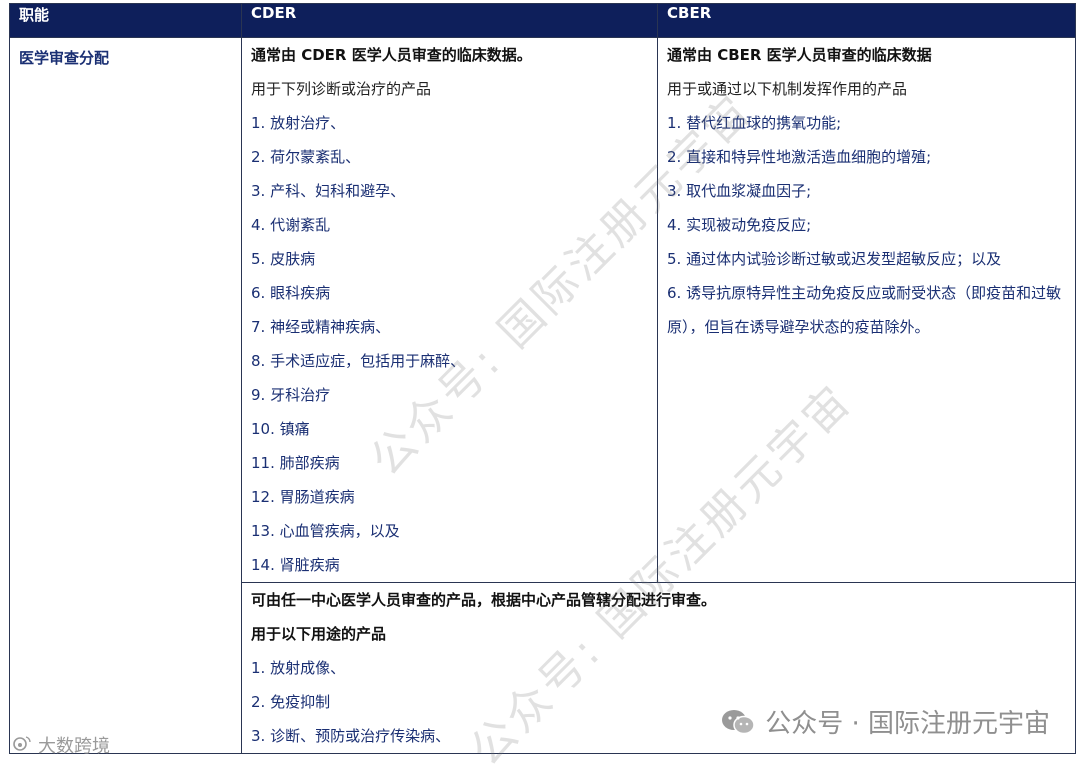  I want to click on footer-account-mark: 公众号 · 国际注册元宇宙, so click(885, 721).